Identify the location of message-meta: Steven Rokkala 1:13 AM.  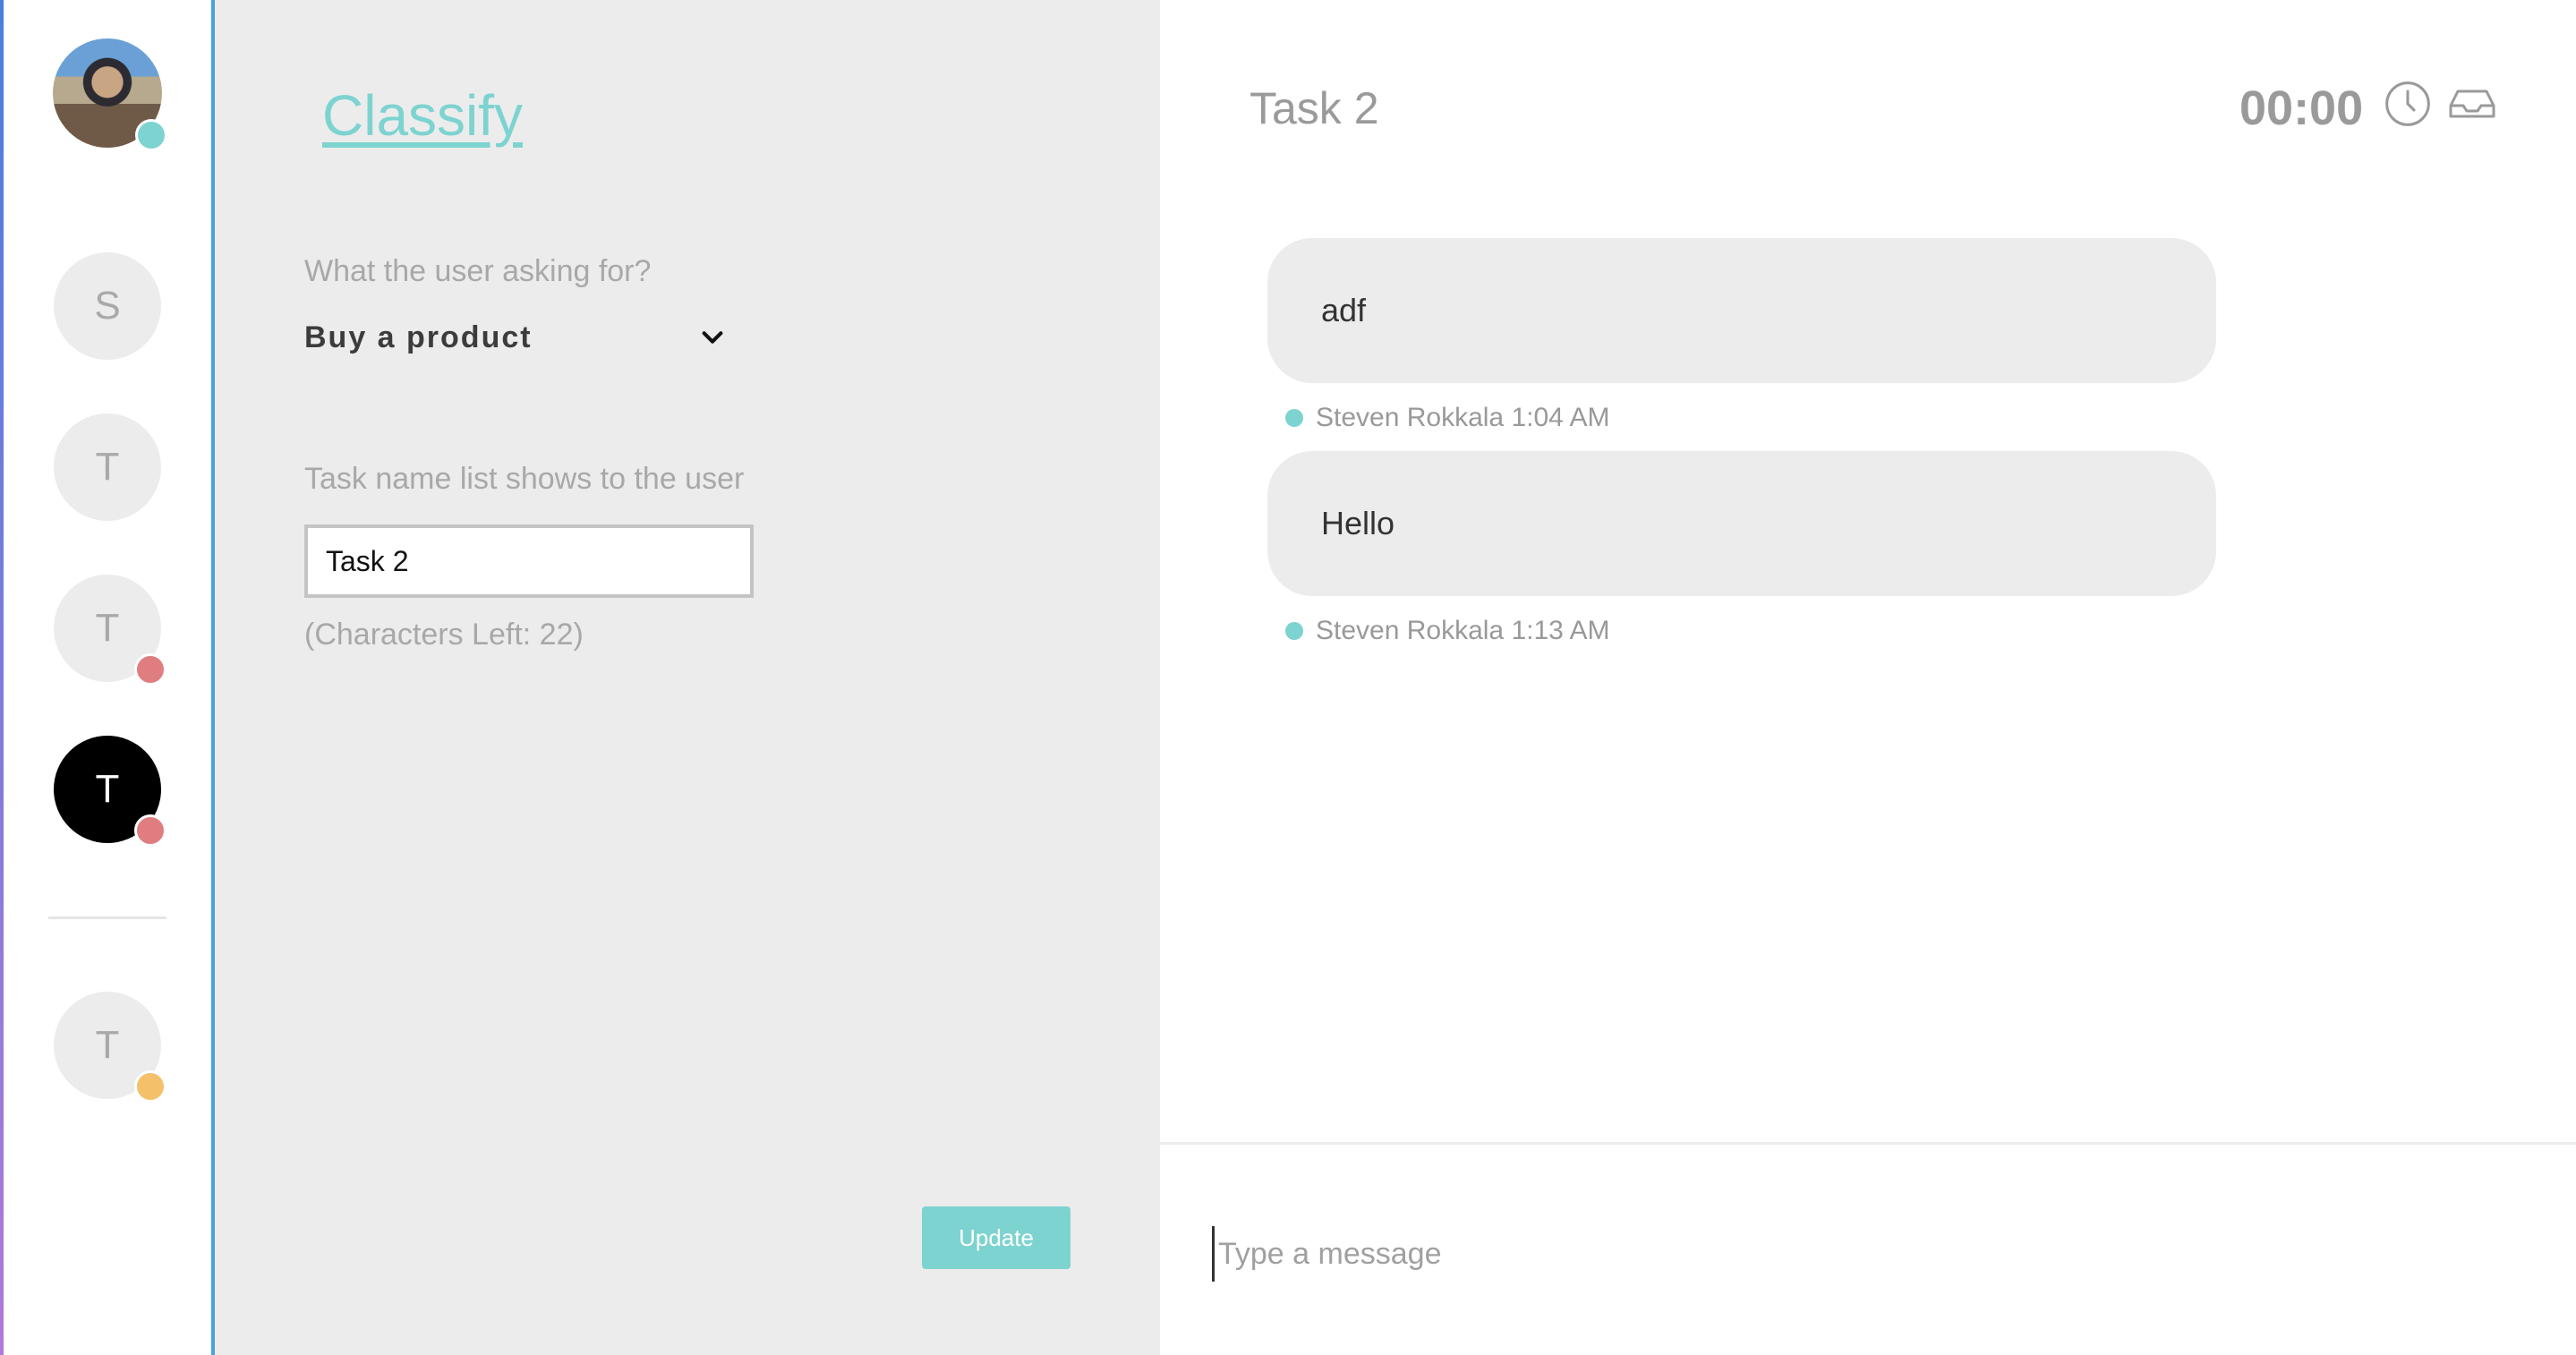
(1447, 631).